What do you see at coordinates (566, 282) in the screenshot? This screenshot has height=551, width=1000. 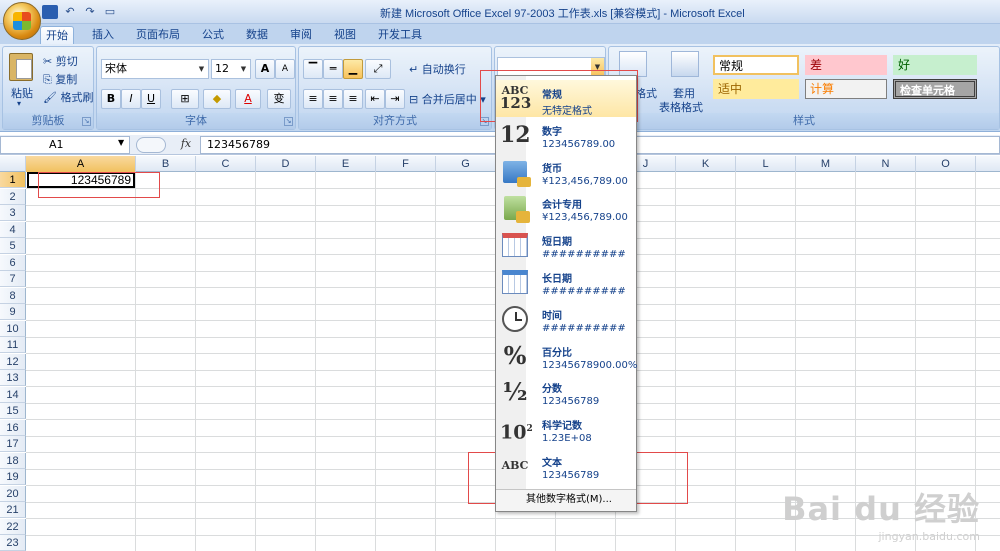 I see `number-format-long-date: 长日期 ##########` at bounding box center [566, 282].